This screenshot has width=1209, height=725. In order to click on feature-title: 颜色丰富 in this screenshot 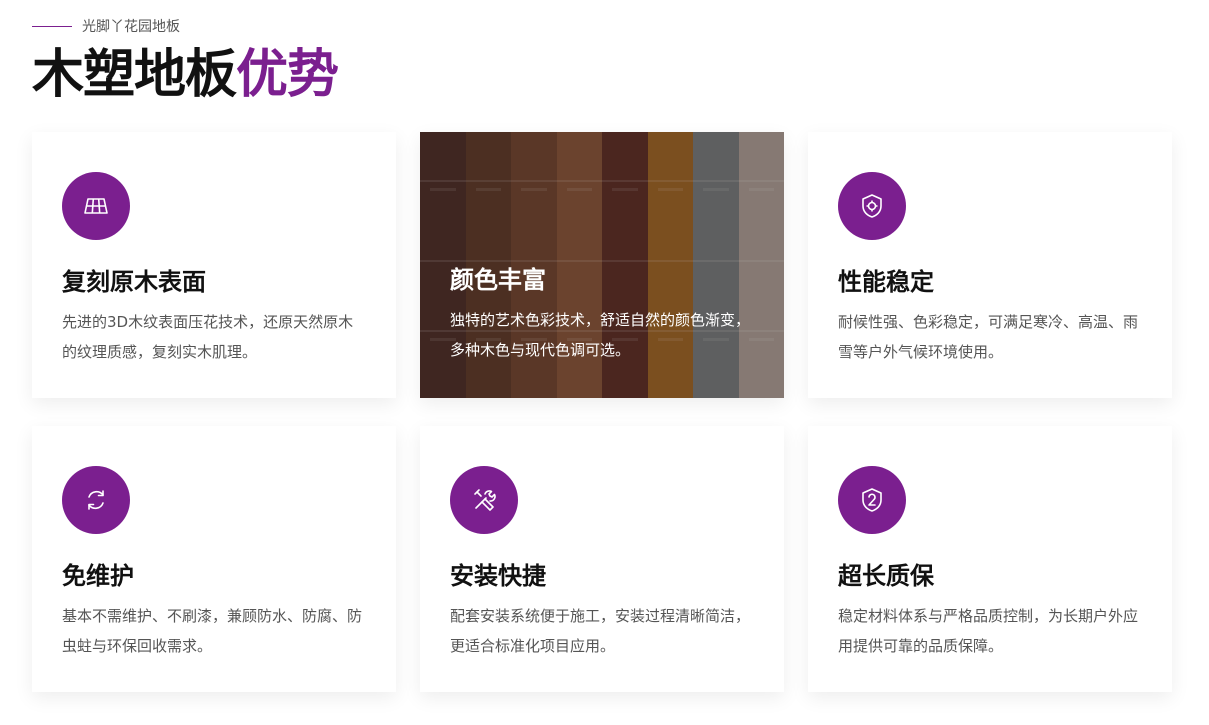, I will do `click(498, 280)`.